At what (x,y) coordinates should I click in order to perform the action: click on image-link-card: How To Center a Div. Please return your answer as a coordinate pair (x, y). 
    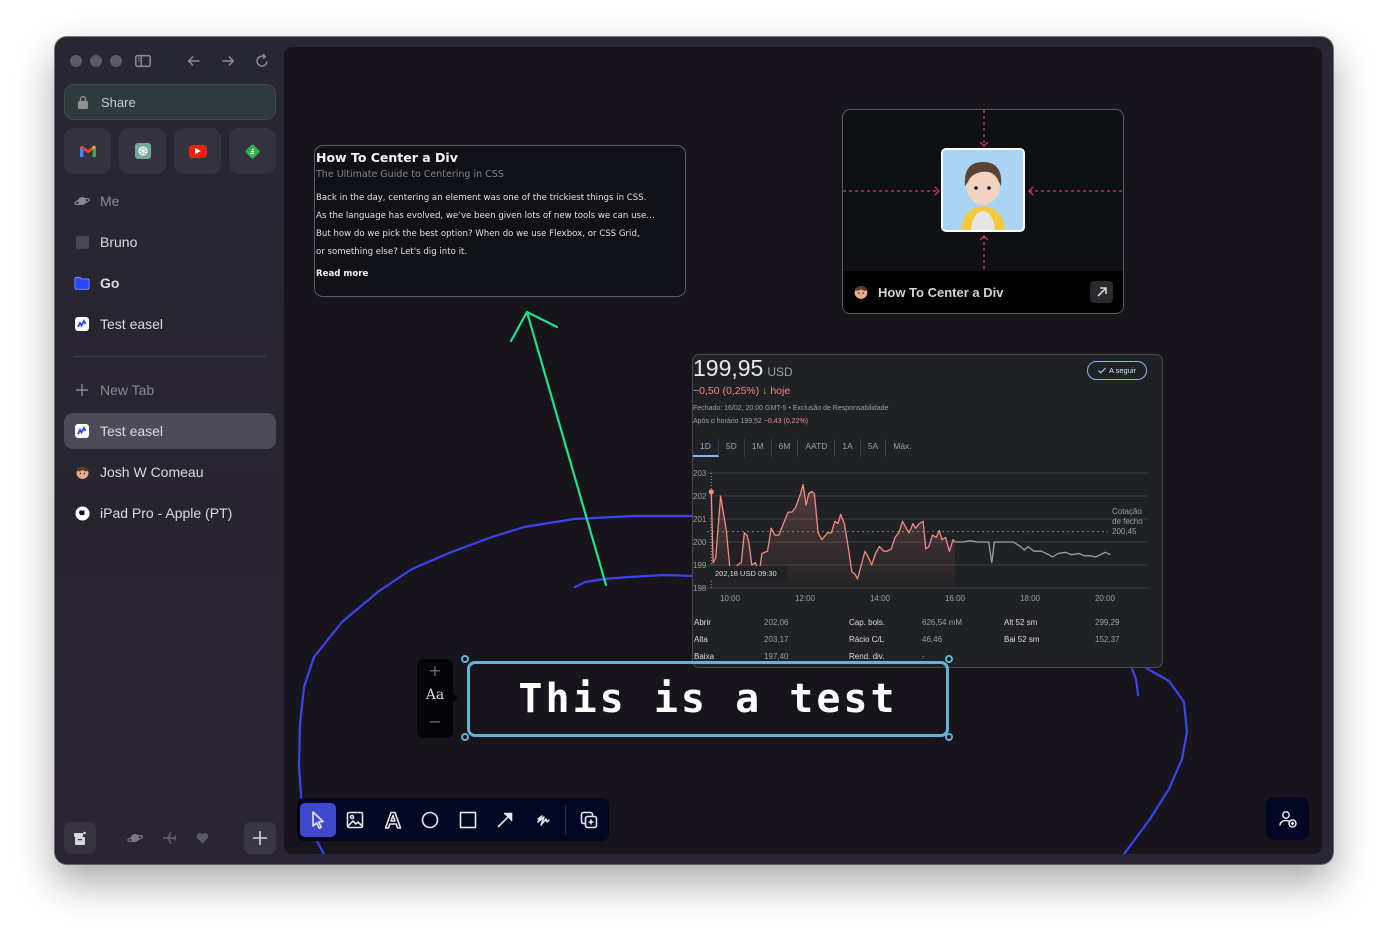
    Looking at the image, I should click on (983, 211).